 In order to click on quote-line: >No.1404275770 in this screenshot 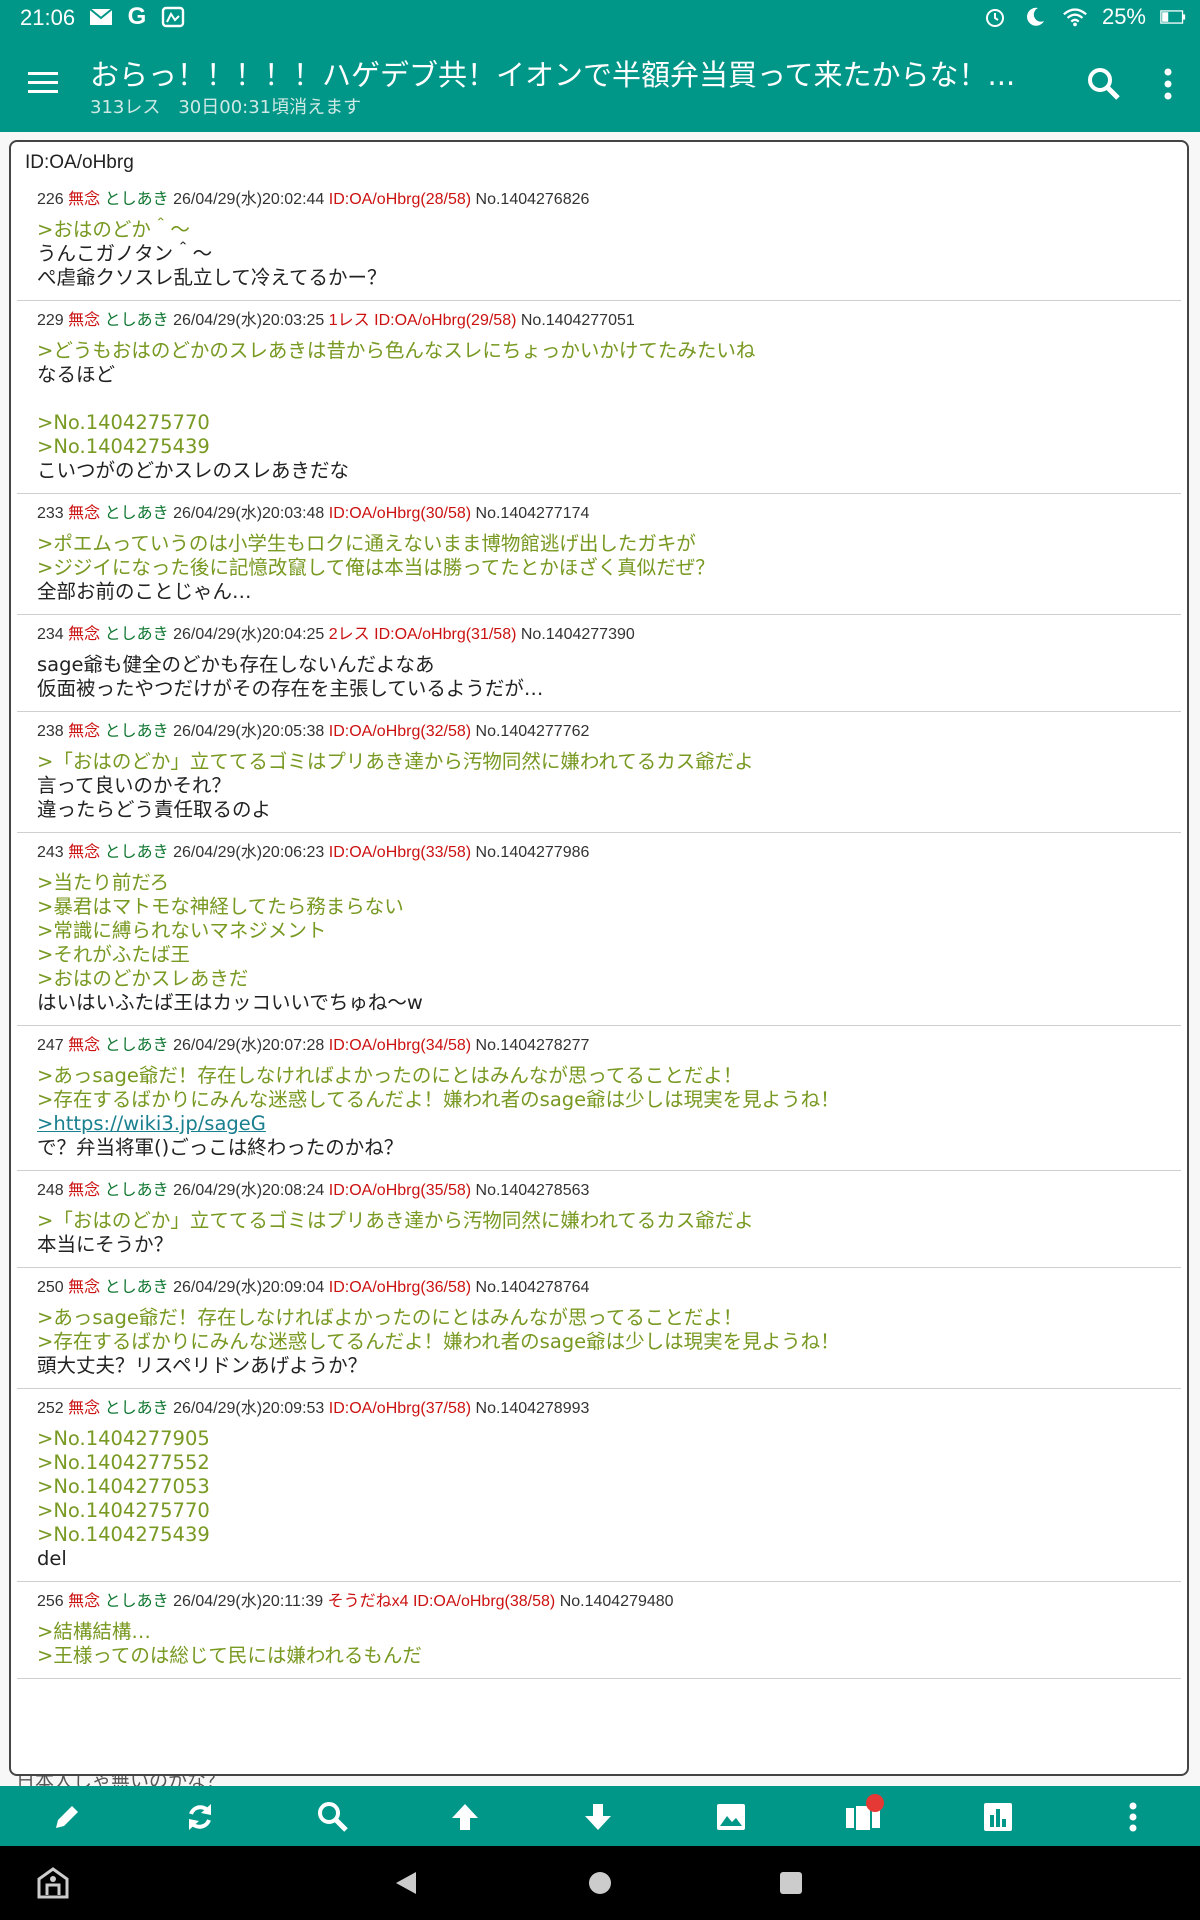, I will do `click(123, 422)`.